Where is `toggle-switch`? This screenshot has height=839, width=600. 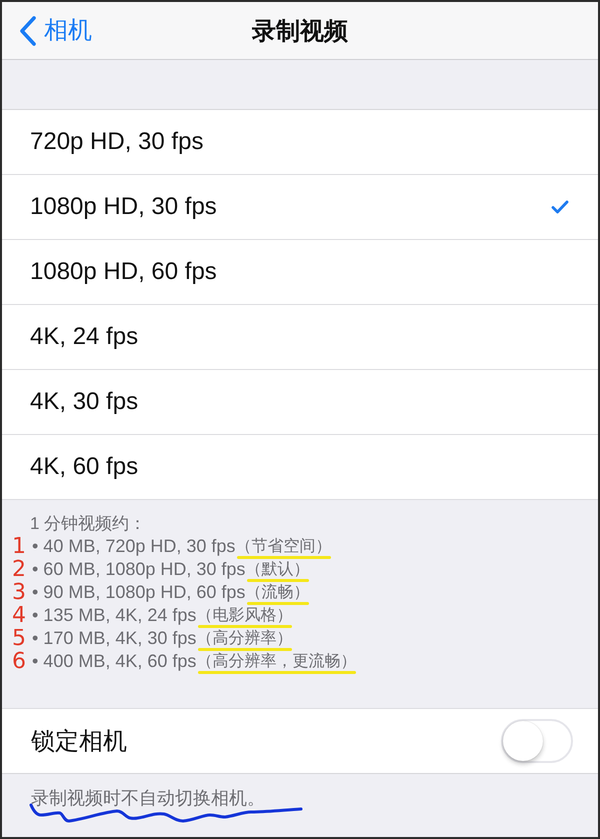 toggle-switch is located at coordinates (537, 741).